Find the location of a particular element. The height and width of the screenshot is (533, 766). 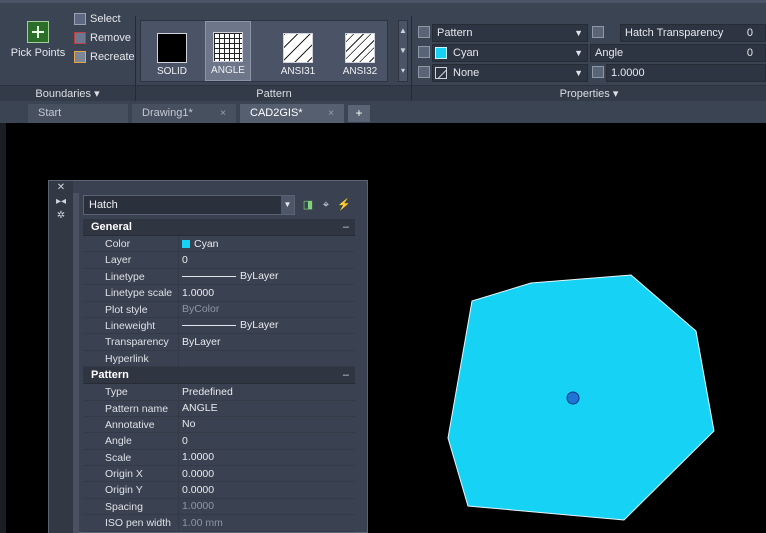

select-boundary-button: Select is located at coordinates (97, 19).